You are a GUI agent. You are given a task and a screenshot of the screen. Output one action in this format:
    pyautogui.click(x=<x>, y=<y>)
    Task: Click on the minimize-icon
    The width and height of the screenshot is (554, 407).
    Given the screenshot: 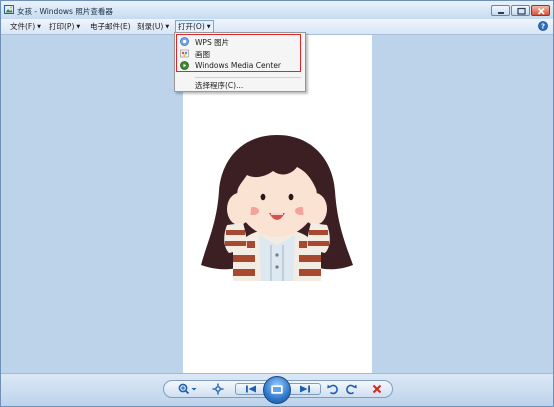 What is the action you would take?
    pyautogui.click(x=501, y=13)
    